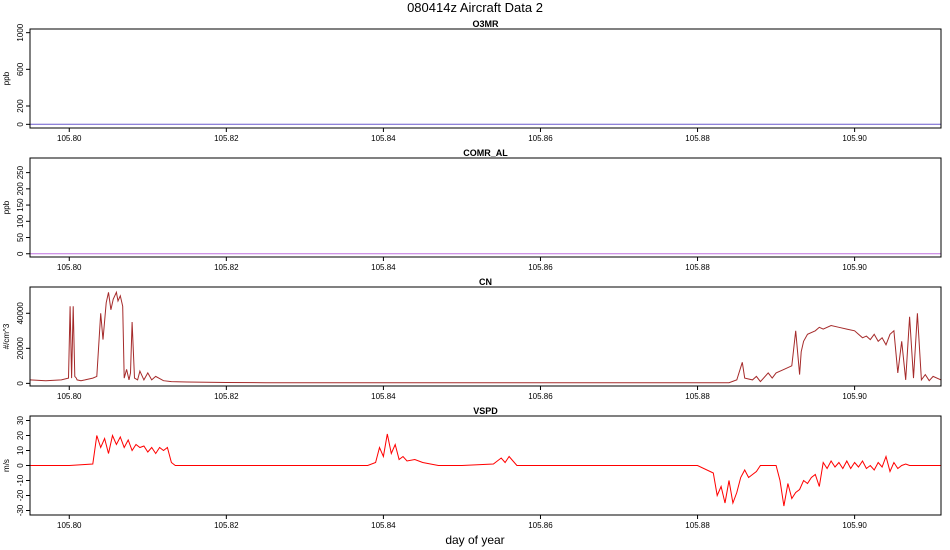  I want to click on y-tick-label: 40000, so click(20, 313).